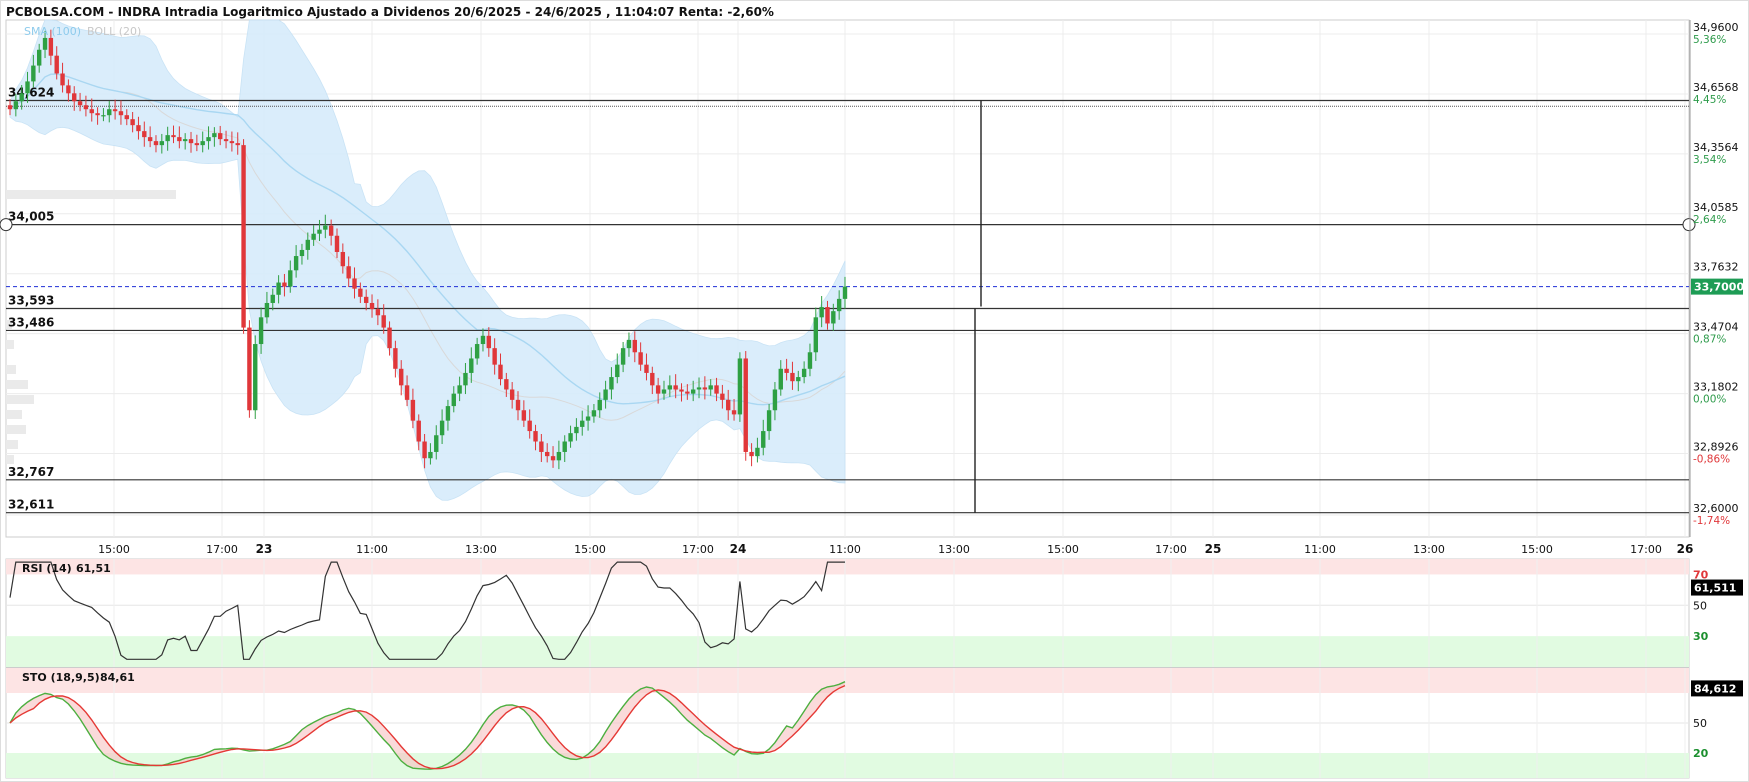 Image resolution: width=1749 pixels, height=782 pixels. What do you see at coordinates (1709, 100) in the screenshot?
I see `percent-tick: 4,45%` at bounding box center [1709, 100].